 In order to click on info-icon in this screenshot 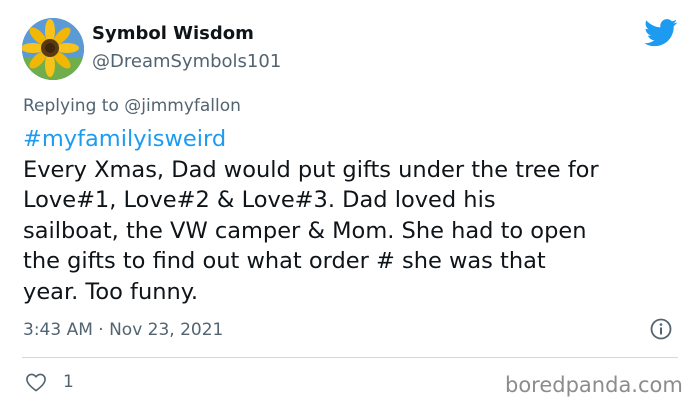, I will do `click(661, 329)`.